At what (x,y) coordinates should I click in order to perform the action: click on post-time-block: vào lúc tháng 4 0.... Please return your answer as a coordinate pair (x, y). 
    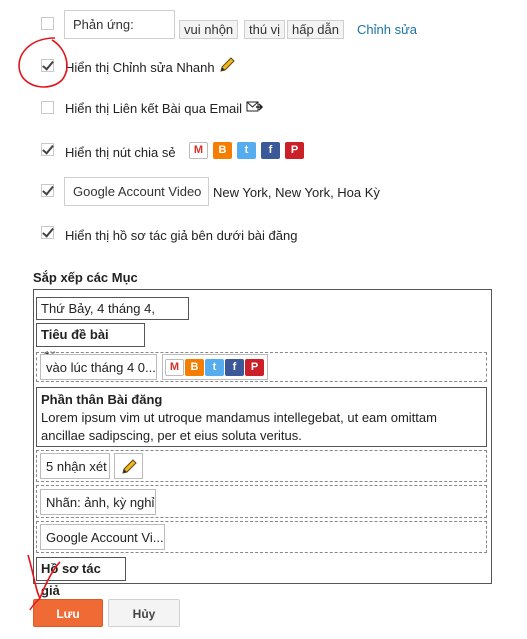
    Looking at the image, I should click on (98, 367).